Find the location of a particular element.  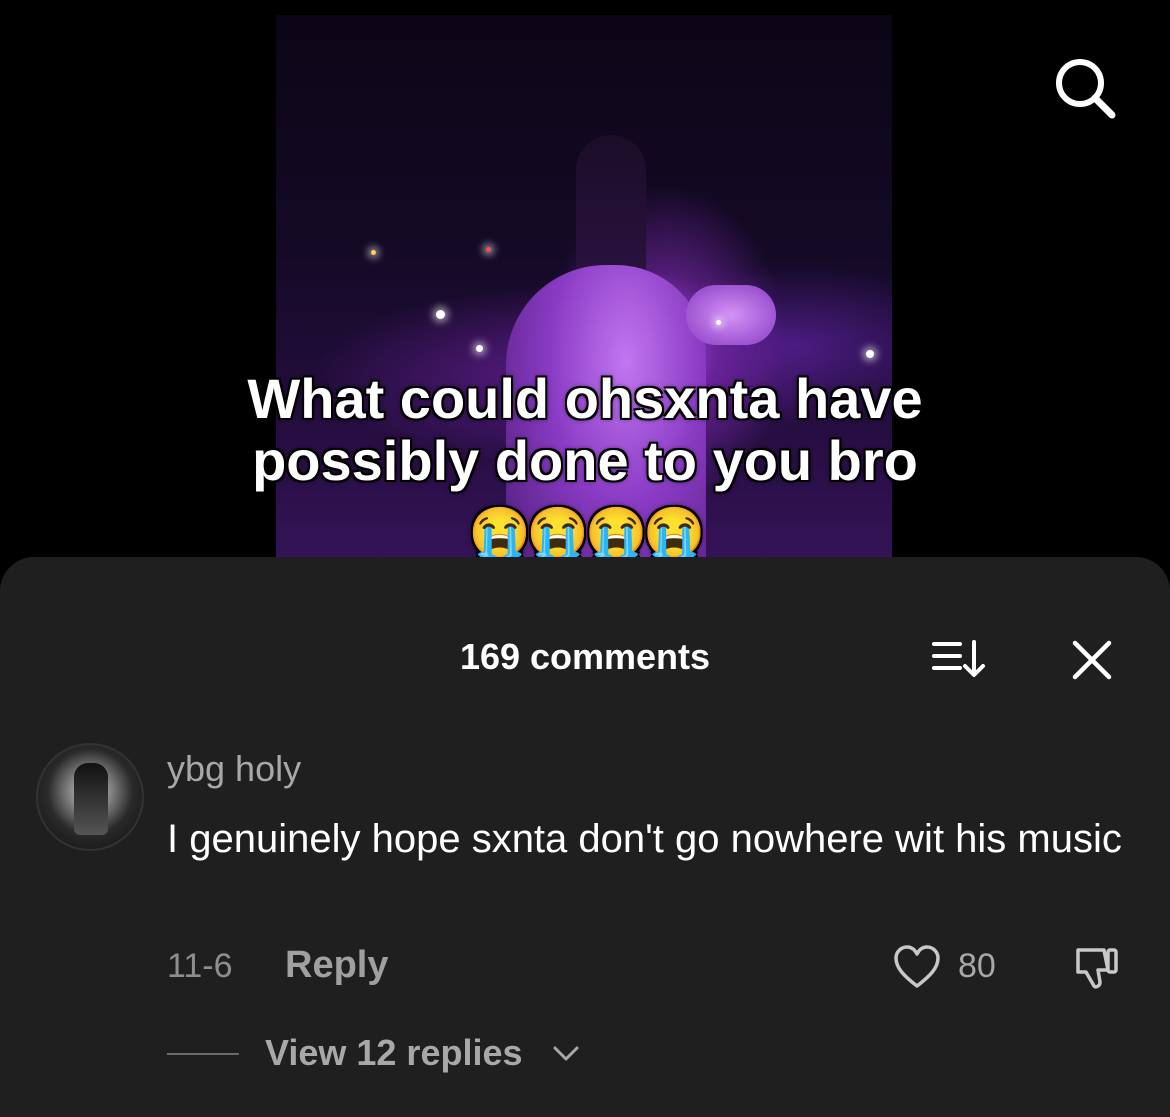

avatar-figure is located at coordinates (91, 799).